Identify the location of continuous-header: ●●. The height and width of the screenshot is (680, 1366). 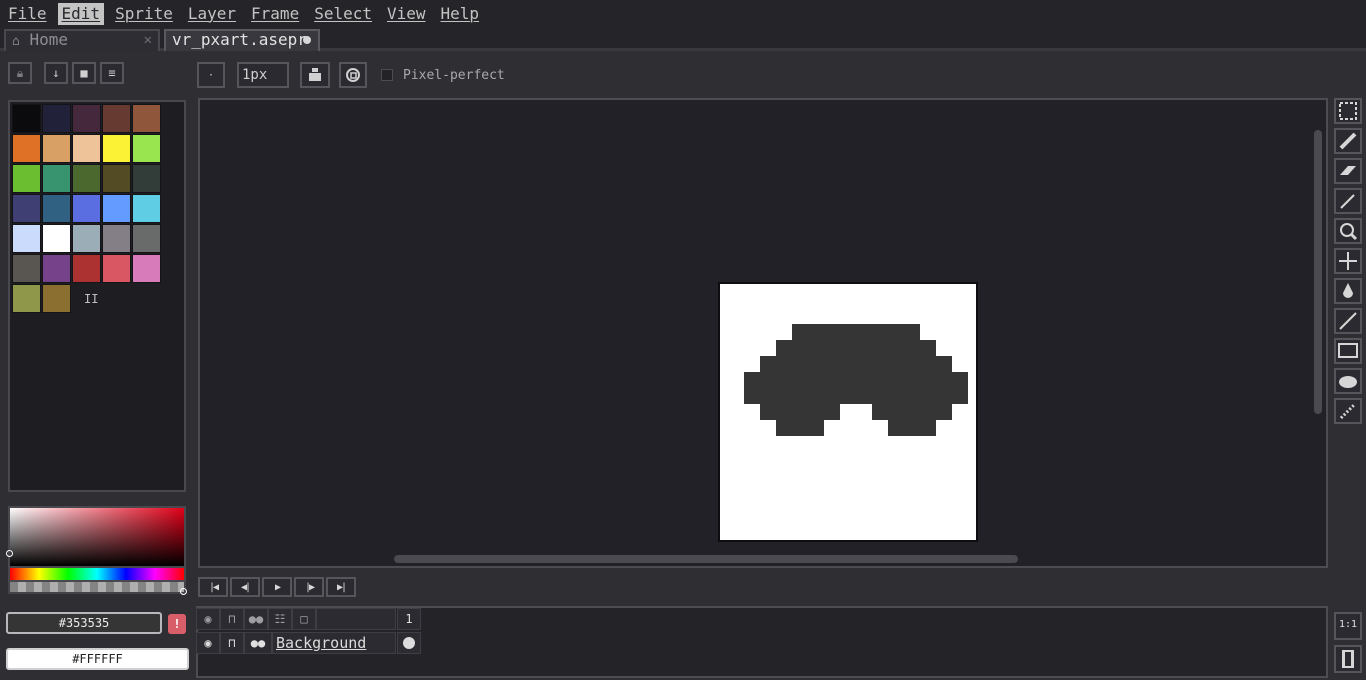
(256, 619).